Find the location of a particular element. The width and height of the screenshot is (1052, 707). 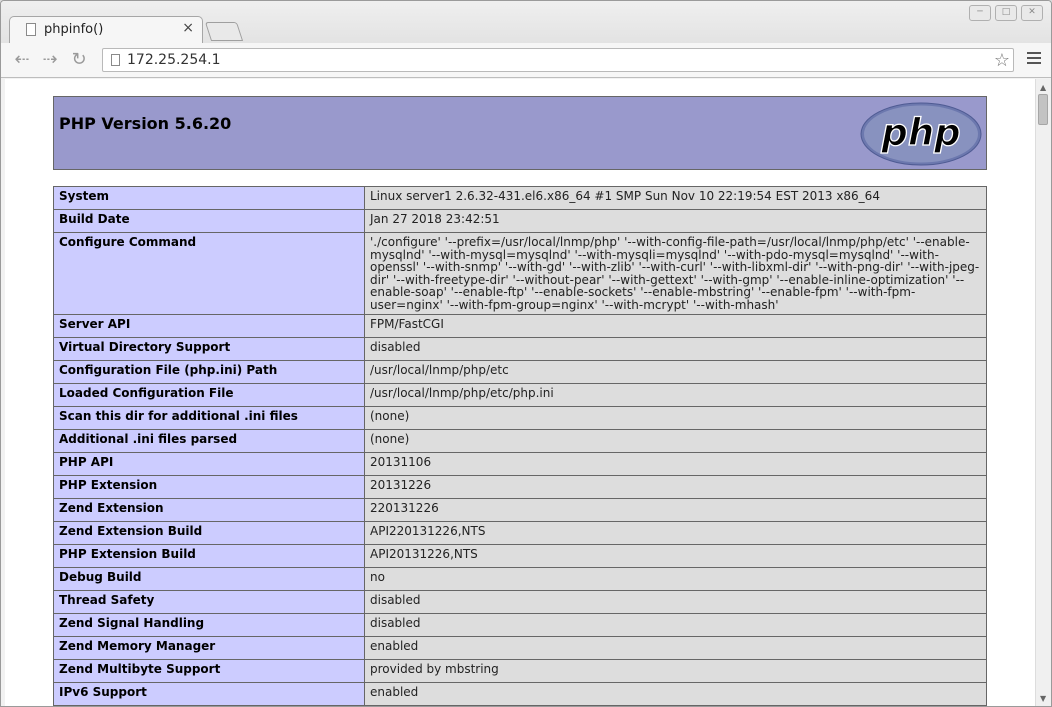

menu-icon is located at coordinates (1034, 59).